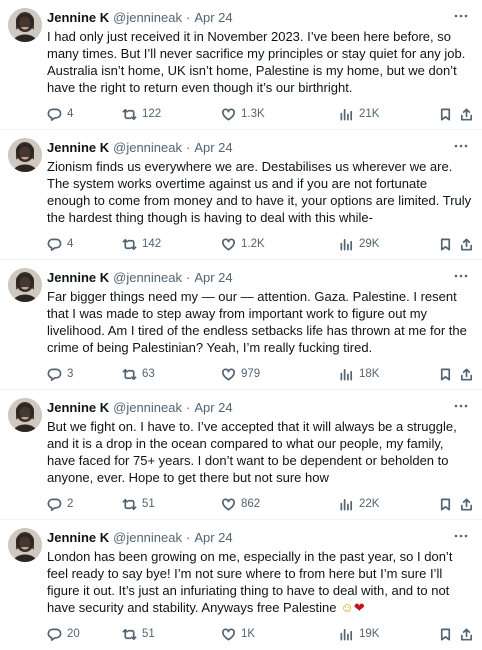 Image resolution: width=482 pixels, height=650 pixels. What do you see at coordinates (54, 504) in the screenshot?
I see `reply-icon` at bounding box center [54, 504].